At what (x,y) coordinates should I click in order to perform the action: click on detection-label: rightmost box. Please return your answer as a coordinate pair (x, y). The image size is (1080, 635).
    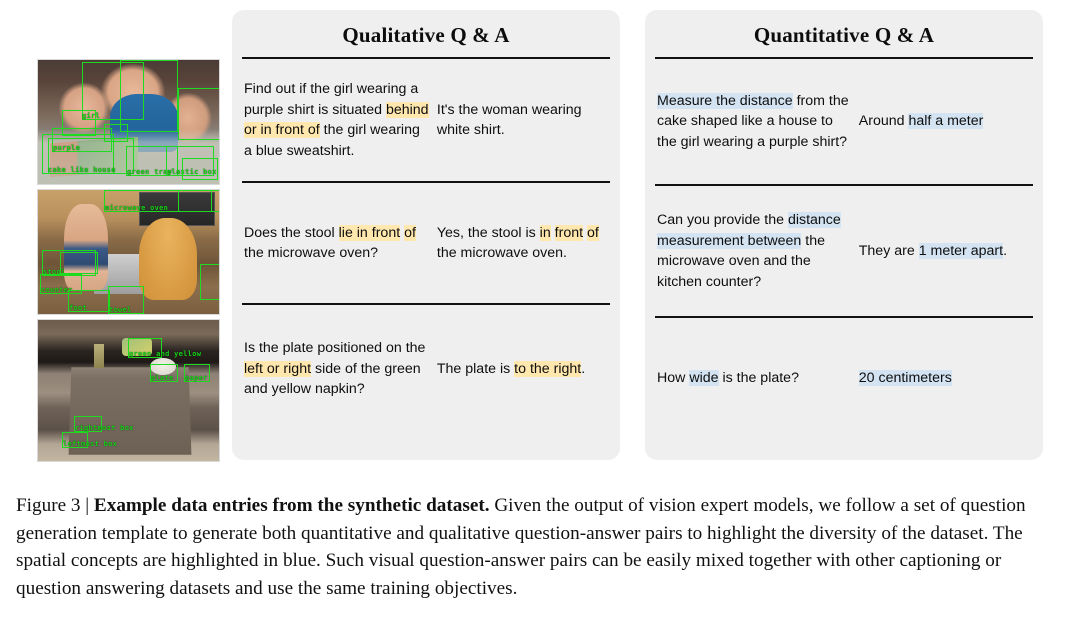
    Looking at the image, I should click on (104, 428).